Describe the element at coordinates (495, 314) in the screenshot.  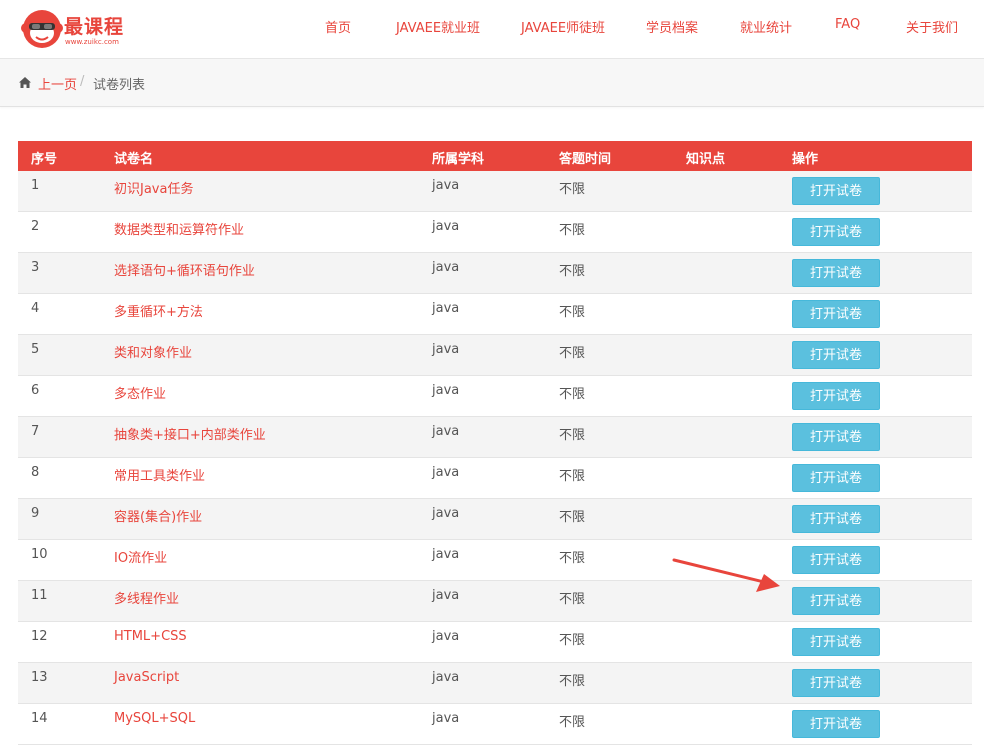
I see `table-row: 4 多重循环+方法 java 不限 打开试卷` at that location.